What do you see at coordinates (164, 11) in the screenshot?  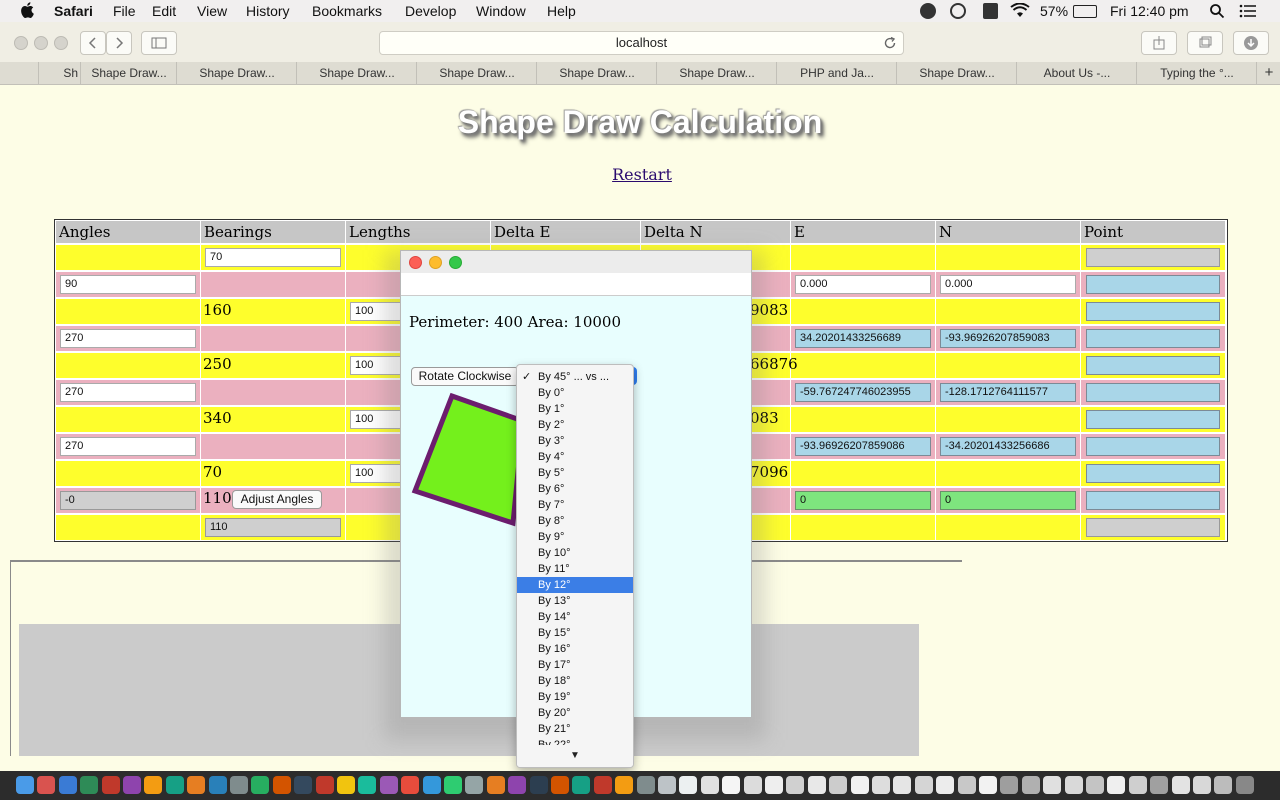 I see `menu-edit: Edit` at bounding box center [164, 11].